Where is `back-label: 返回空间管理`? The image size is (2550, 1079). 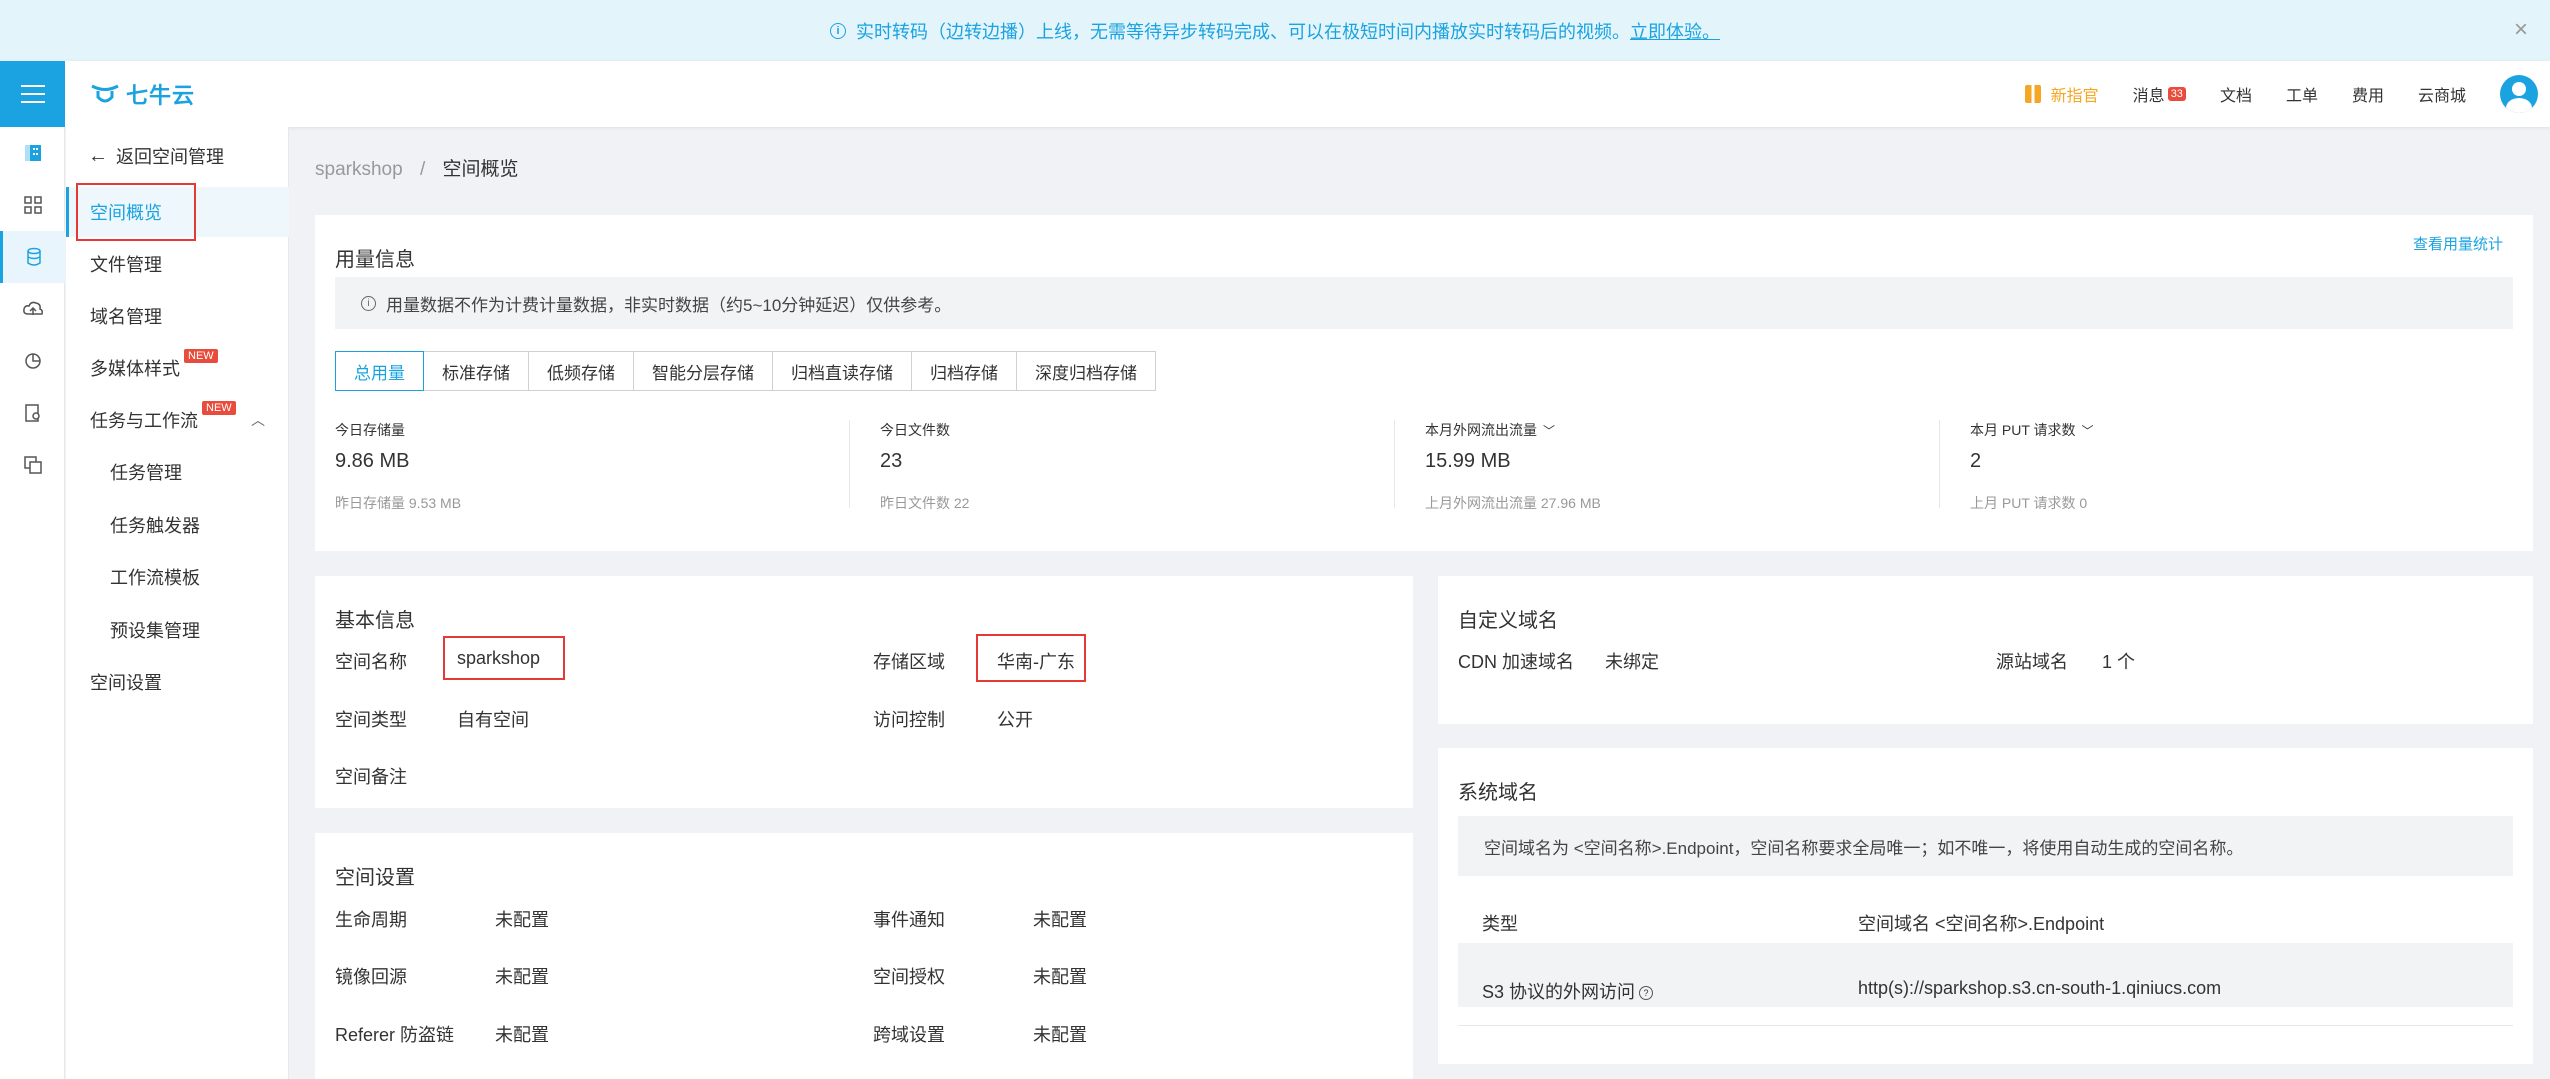 back-label: 返回空间管理 is located at coordinates (170, 157).